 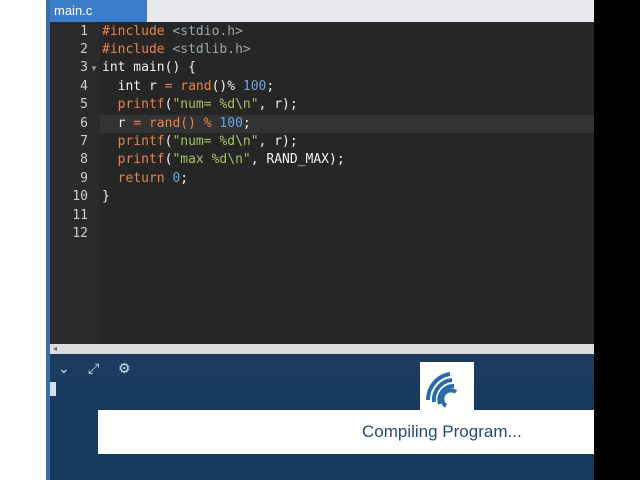 I want to click on code-line: #include <stdio.h>, so click(x=172, y=31).